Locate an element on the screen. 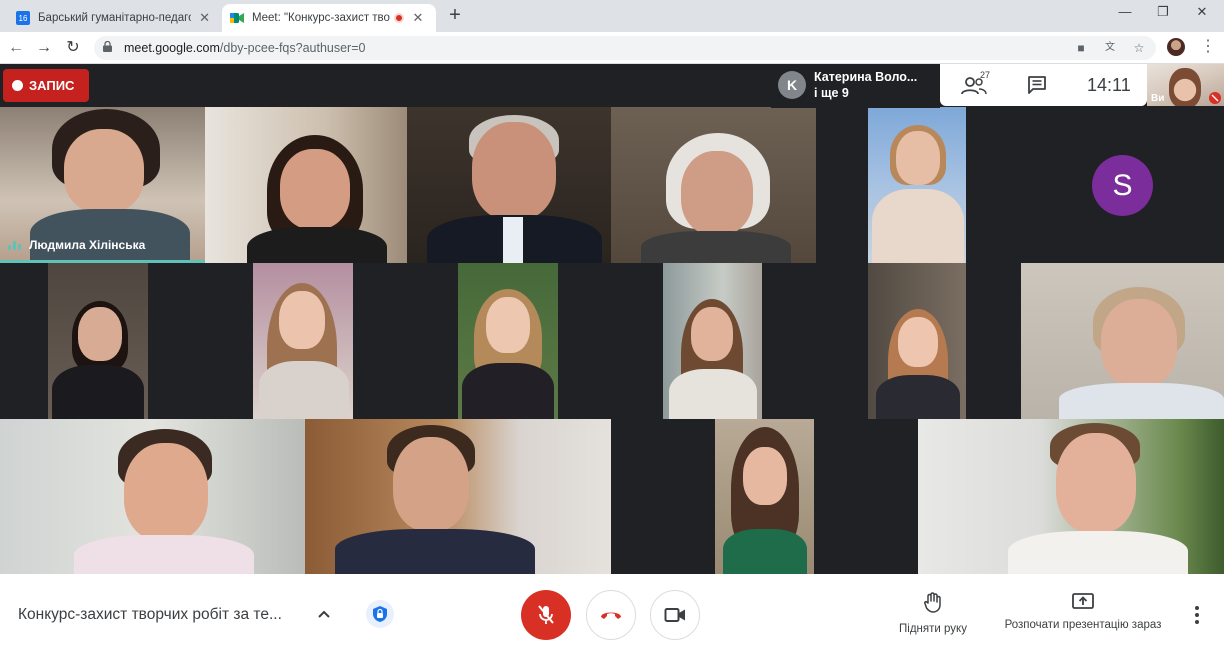 This screenshot has width=1224, height=657. present-now-button: Розпочати презентацію зараз is located at coordinates (1083, 611).